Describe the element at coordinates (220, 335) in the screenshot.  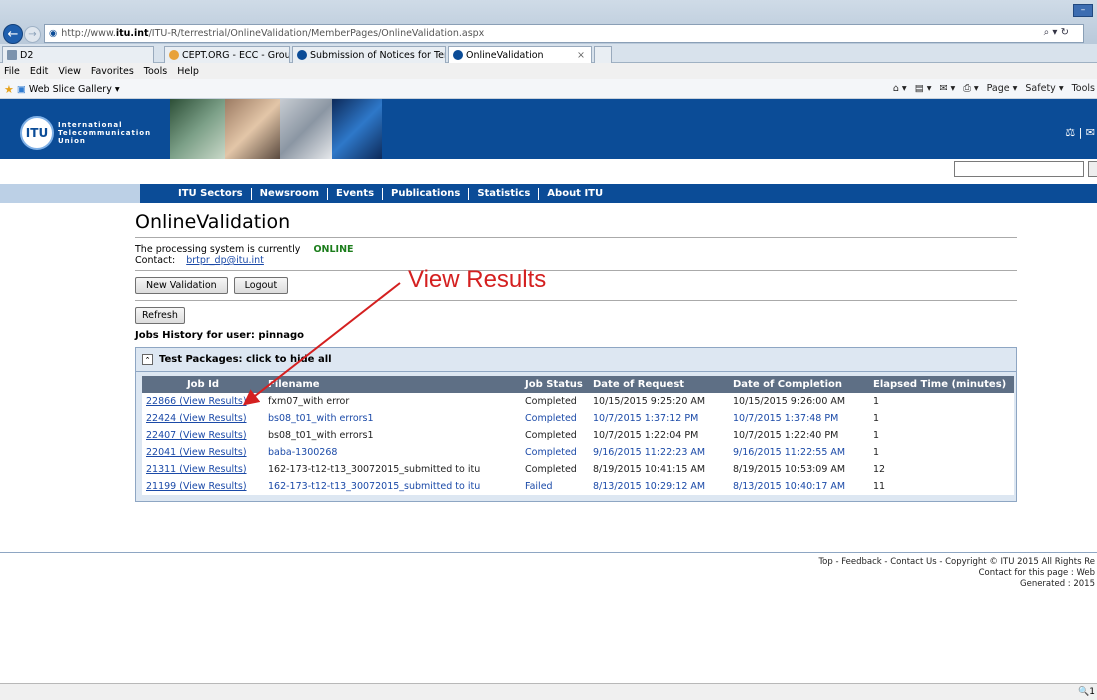
I see `jobs-history-label: Jobs History for user: pinnago` at that location.